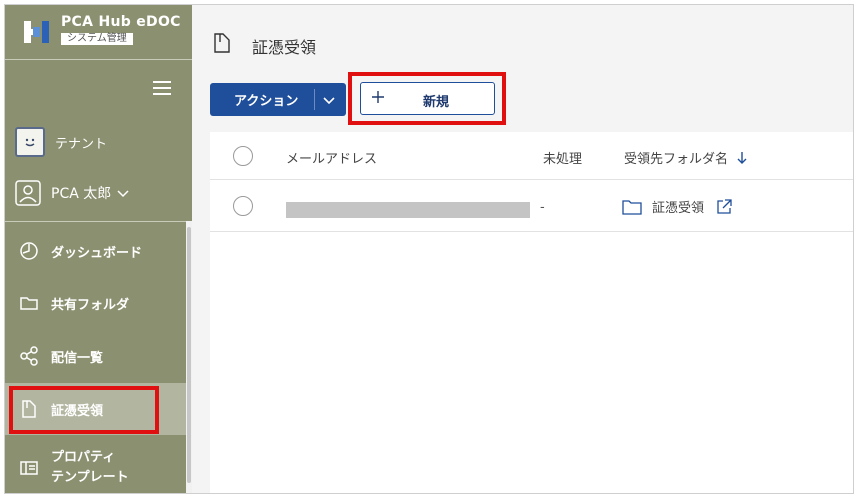 The height and width of the screenshot is (498, 857). I want to click on row-checkbox, so click(243, 206).